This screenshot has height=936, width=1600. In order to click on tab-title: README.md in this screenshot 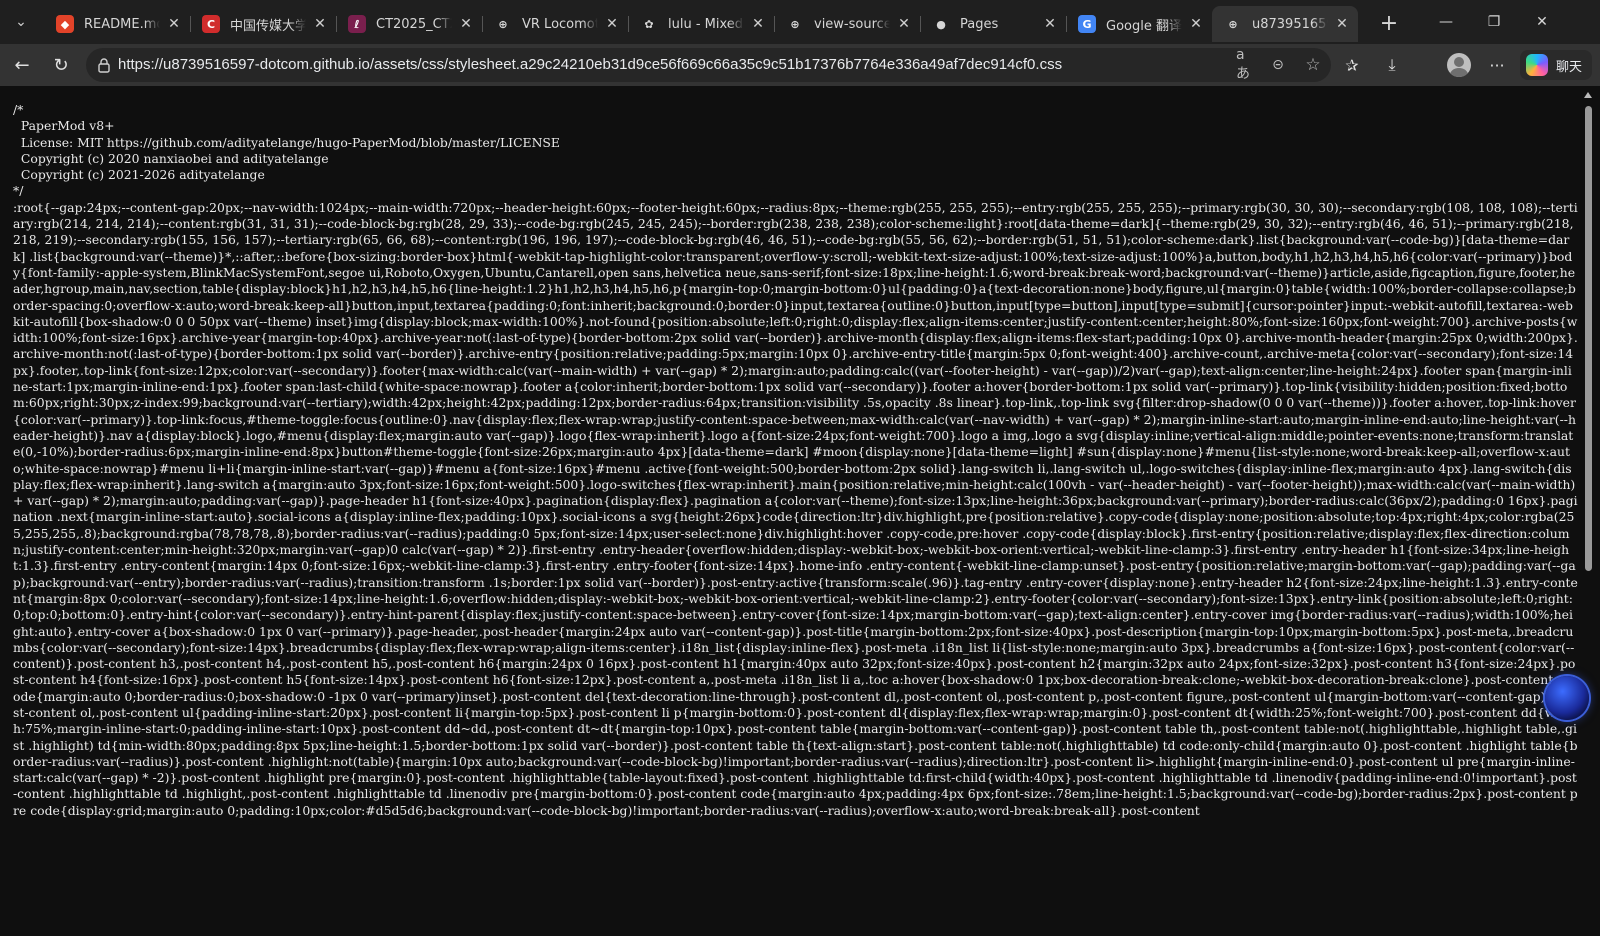, I will do `click(122, 24)`.